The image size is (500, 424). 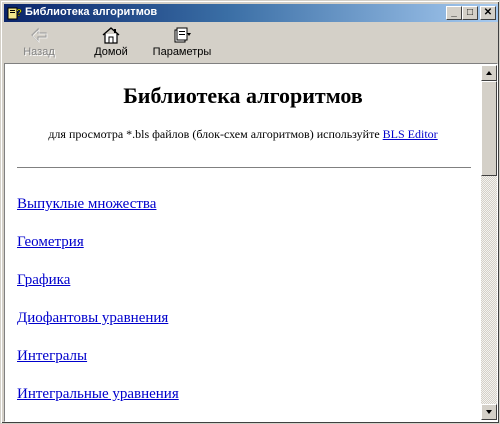 I want to click on maximize-button: □, so click(x=470, y=13).